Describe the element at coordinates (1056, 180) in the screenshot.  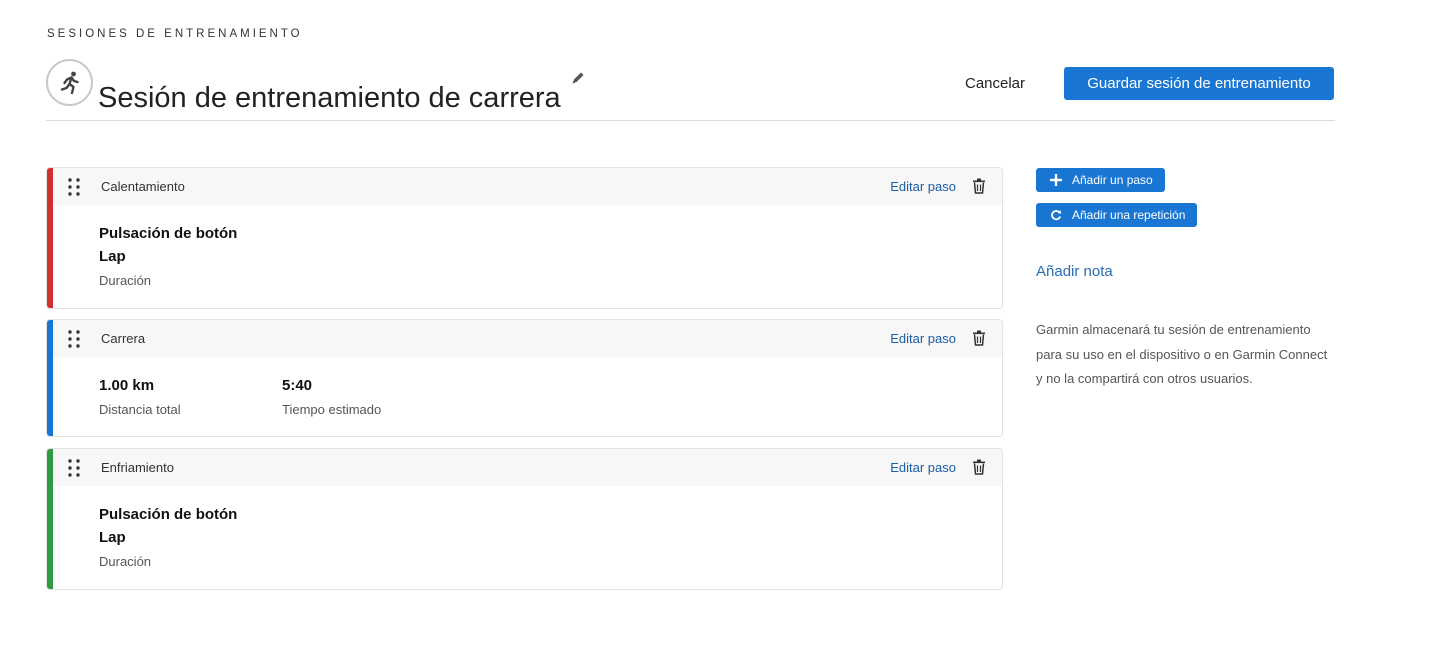
I see `plus-icon` at that location.